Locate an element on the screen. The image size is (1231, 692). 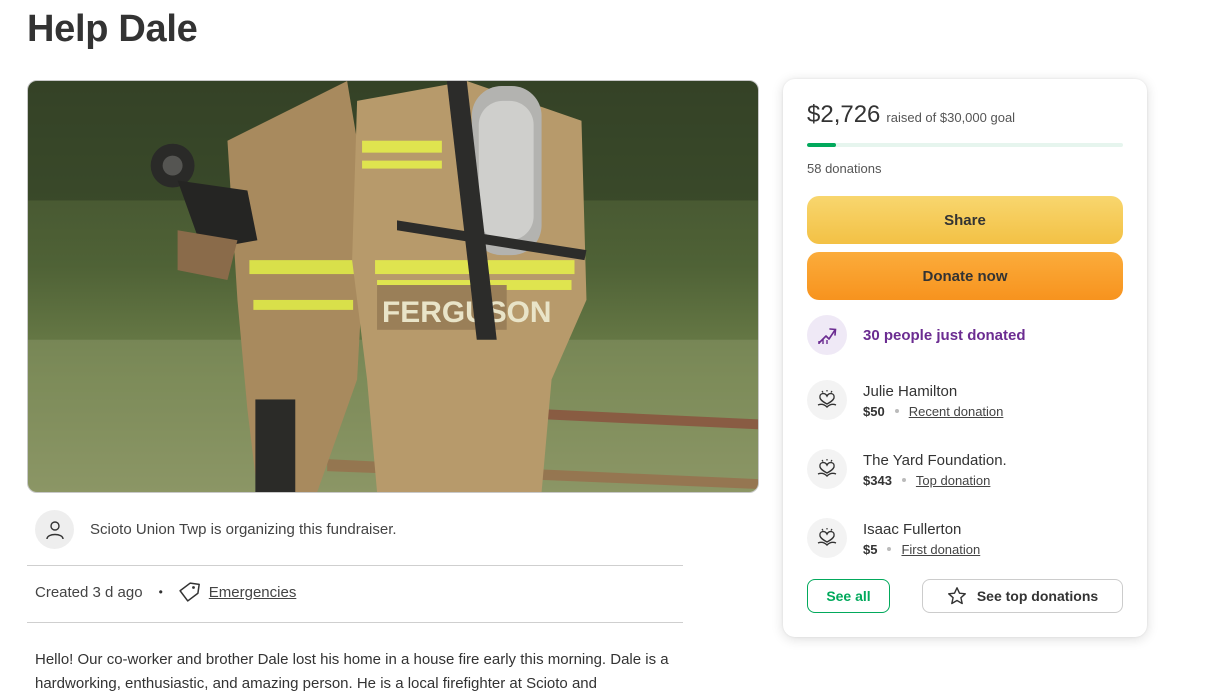
progress-bar is located at coordinates (965, 145).